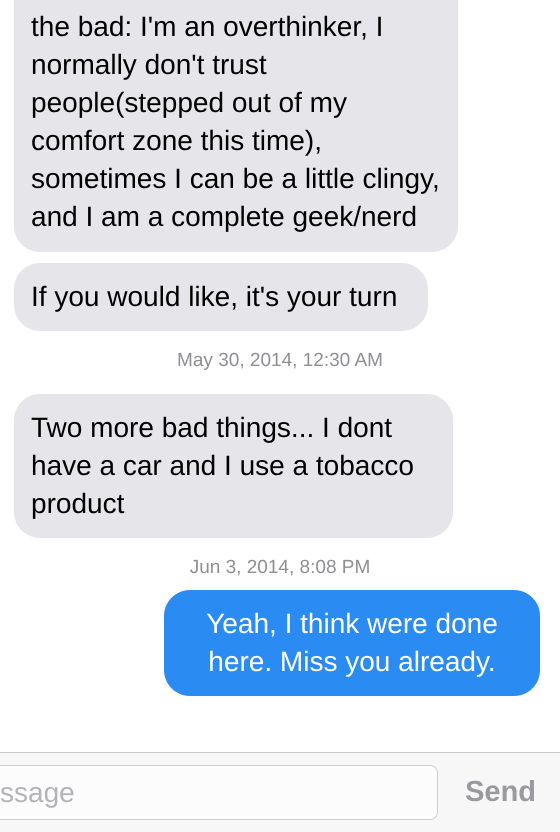  I want to click on timestamp: Jun 3, 2014, 8:08 PM, so click(280, 568).